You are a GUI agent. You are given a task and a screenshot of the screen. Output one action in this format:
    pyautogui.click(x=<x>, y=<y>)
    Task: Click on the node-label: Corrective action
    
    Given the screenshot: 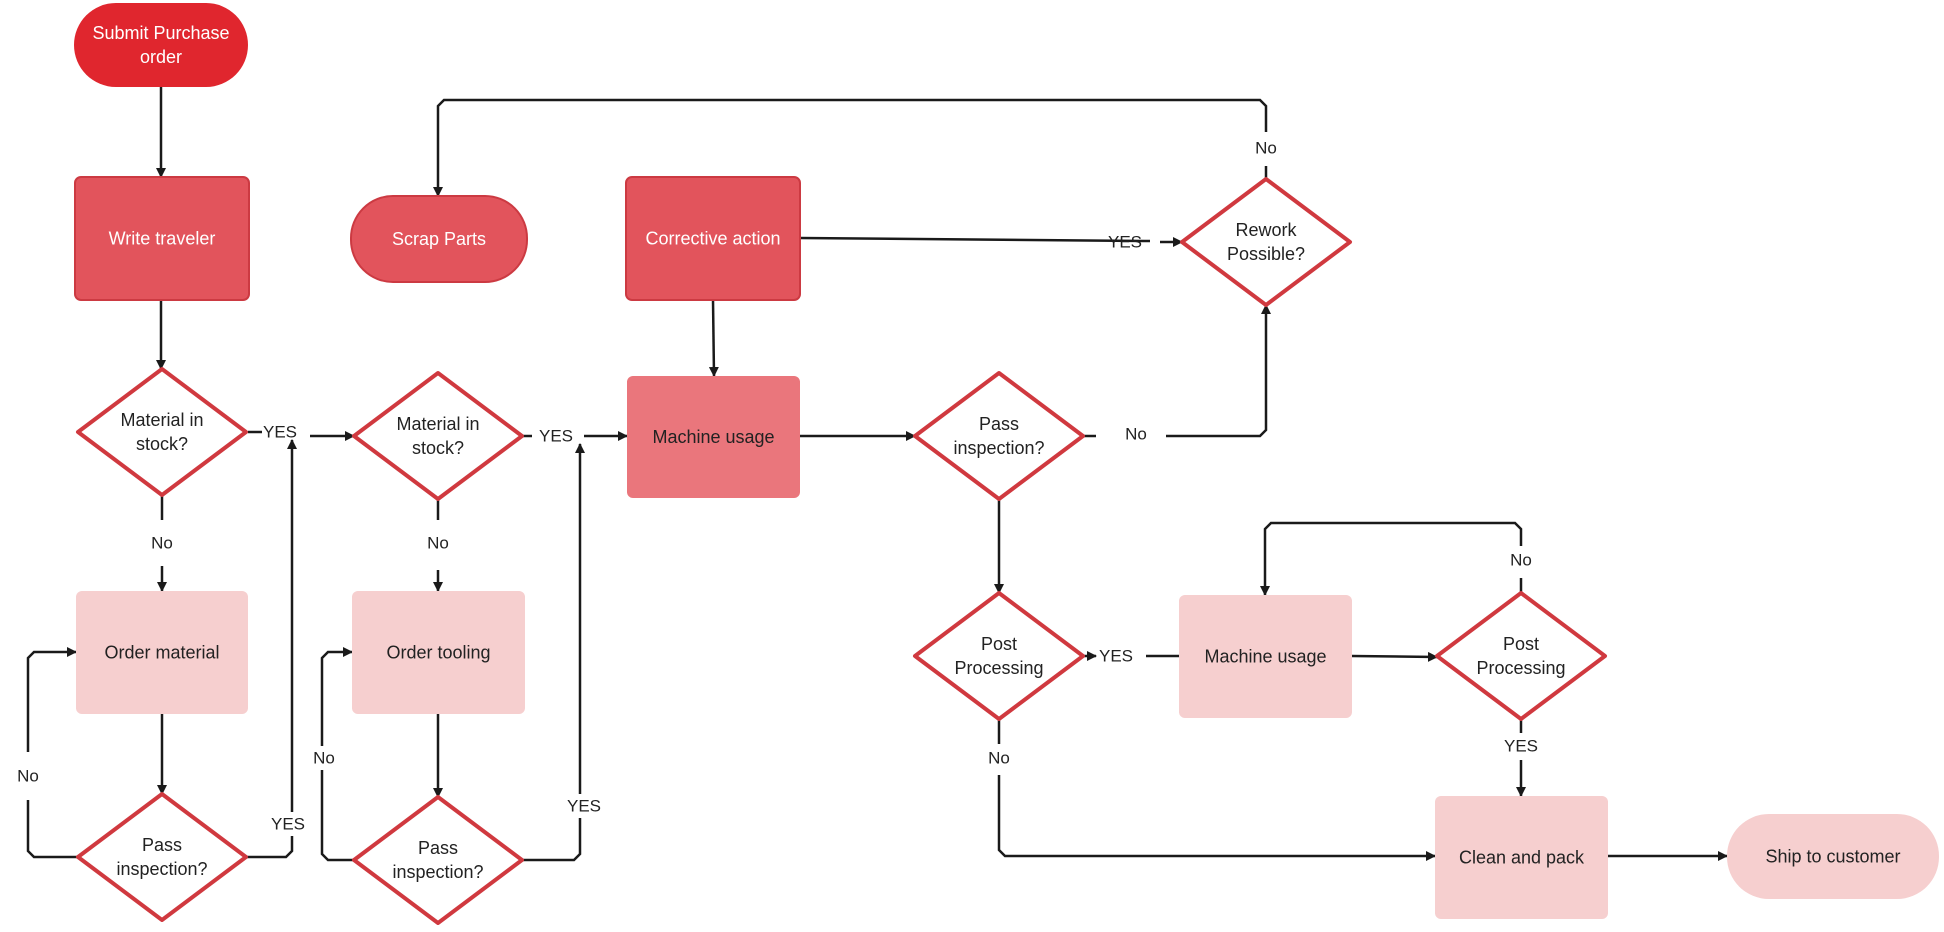 What is the action you would take?
    pyautogui.click(x=712, y=239)
    